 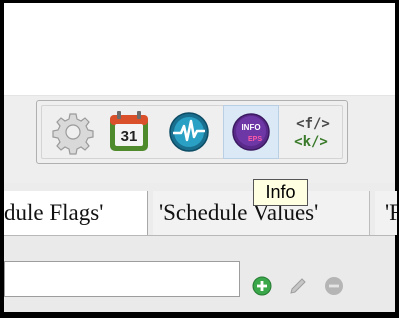 I want to click on edit-pencil-icon, so click(x=298, y=286).